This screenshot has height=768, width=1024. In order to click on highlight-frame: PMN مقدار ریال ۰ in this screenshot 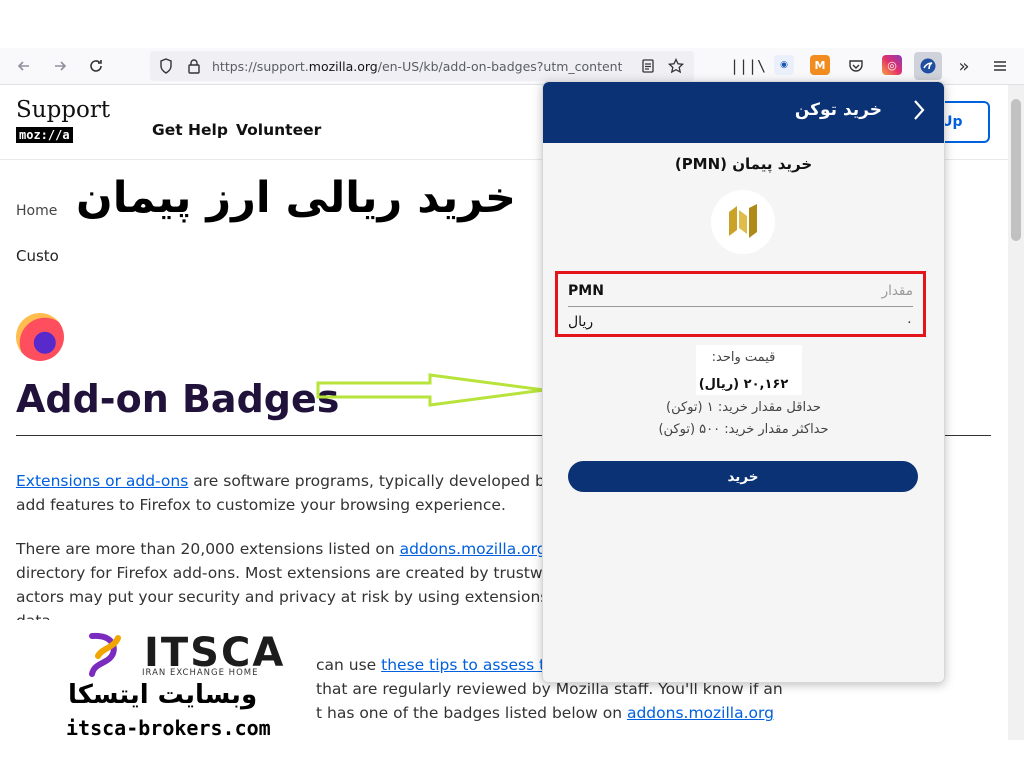, I will do `click(740, 304)`.